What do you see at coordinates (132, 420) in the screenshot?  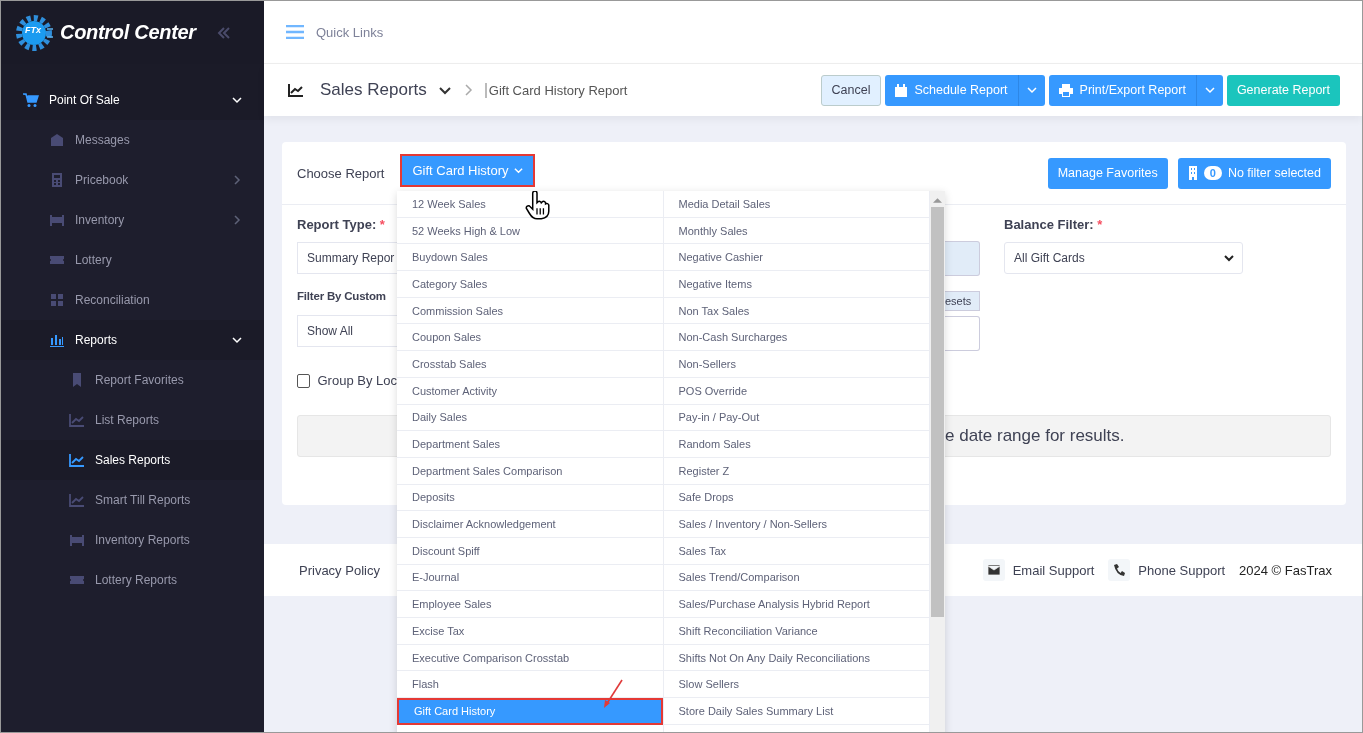 I see `sidebar-item: List Reports` at bounding box center [132, 420].